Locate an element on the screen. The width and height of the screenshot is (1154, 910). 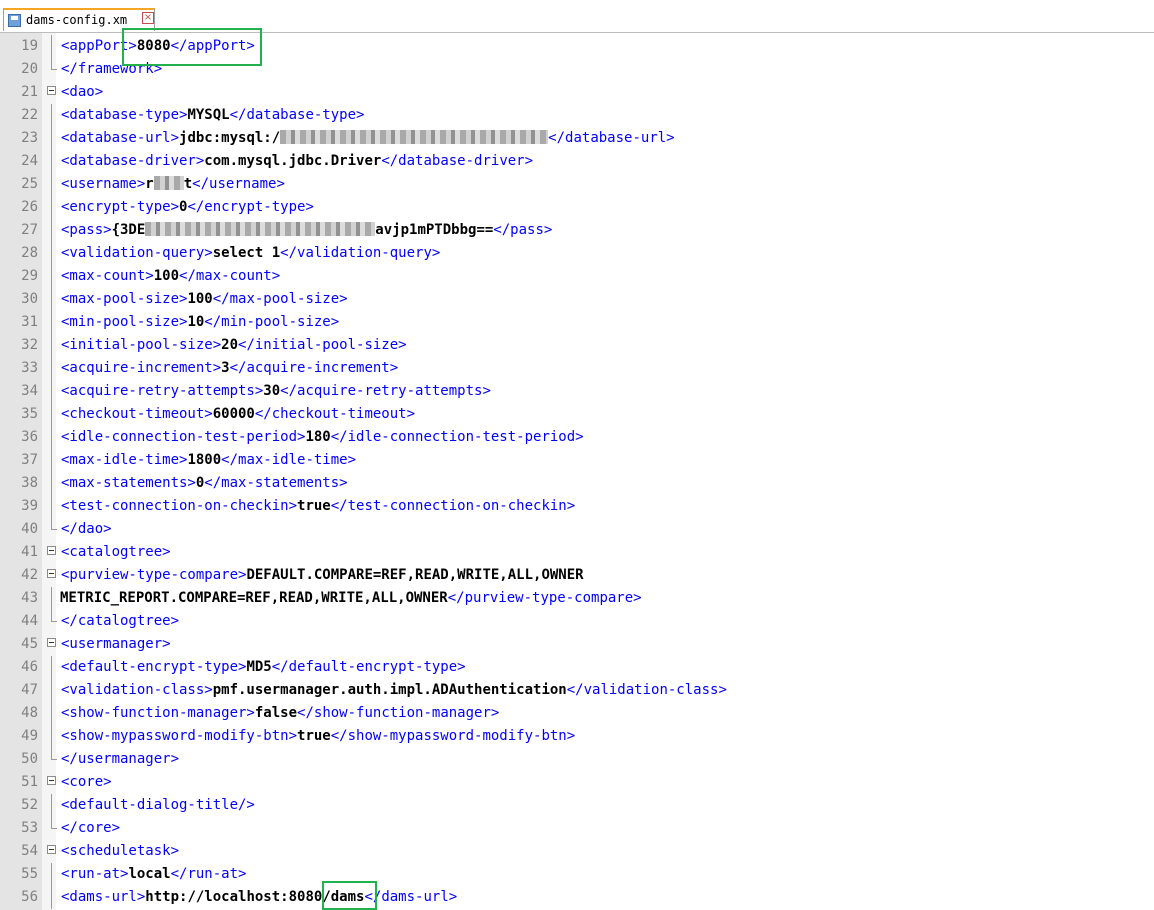
line-number: 25 is located at coordinates (29, 184).